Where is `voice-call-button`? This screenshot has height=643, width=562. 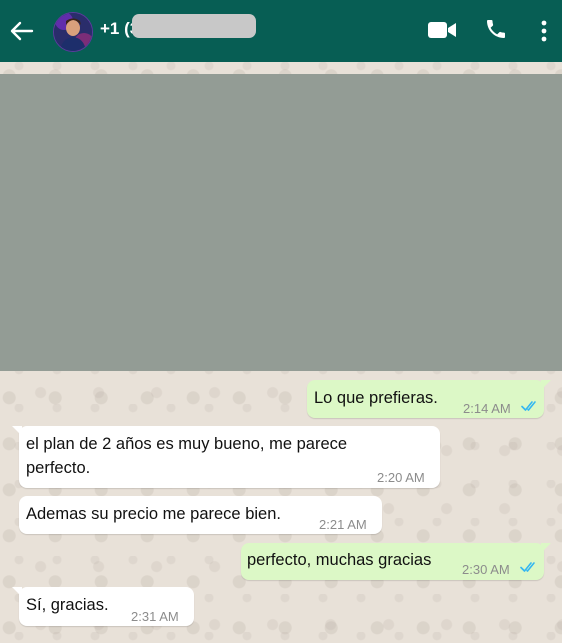
voice-call-button is located at coordinates (496, 29).